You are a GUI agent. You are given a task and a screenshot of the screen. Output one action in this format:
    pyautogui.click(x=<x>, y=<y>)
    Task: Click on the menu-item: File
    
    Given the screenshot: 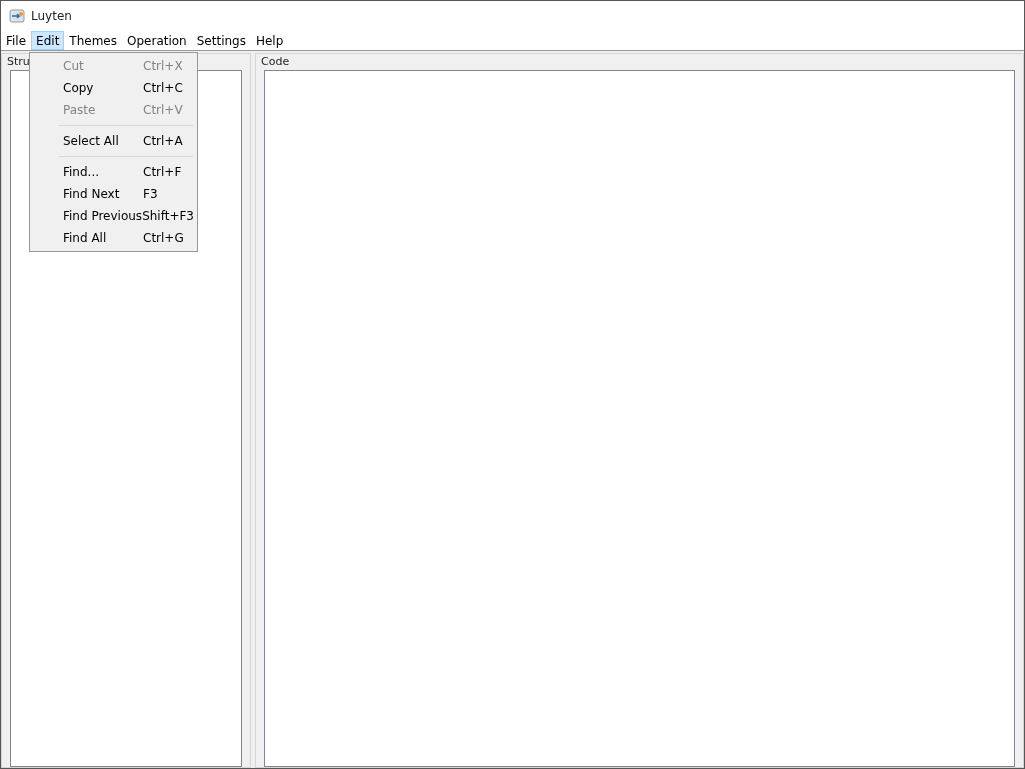 What is the action you would take?
    pyautogui.click(x=16, y=40)
    